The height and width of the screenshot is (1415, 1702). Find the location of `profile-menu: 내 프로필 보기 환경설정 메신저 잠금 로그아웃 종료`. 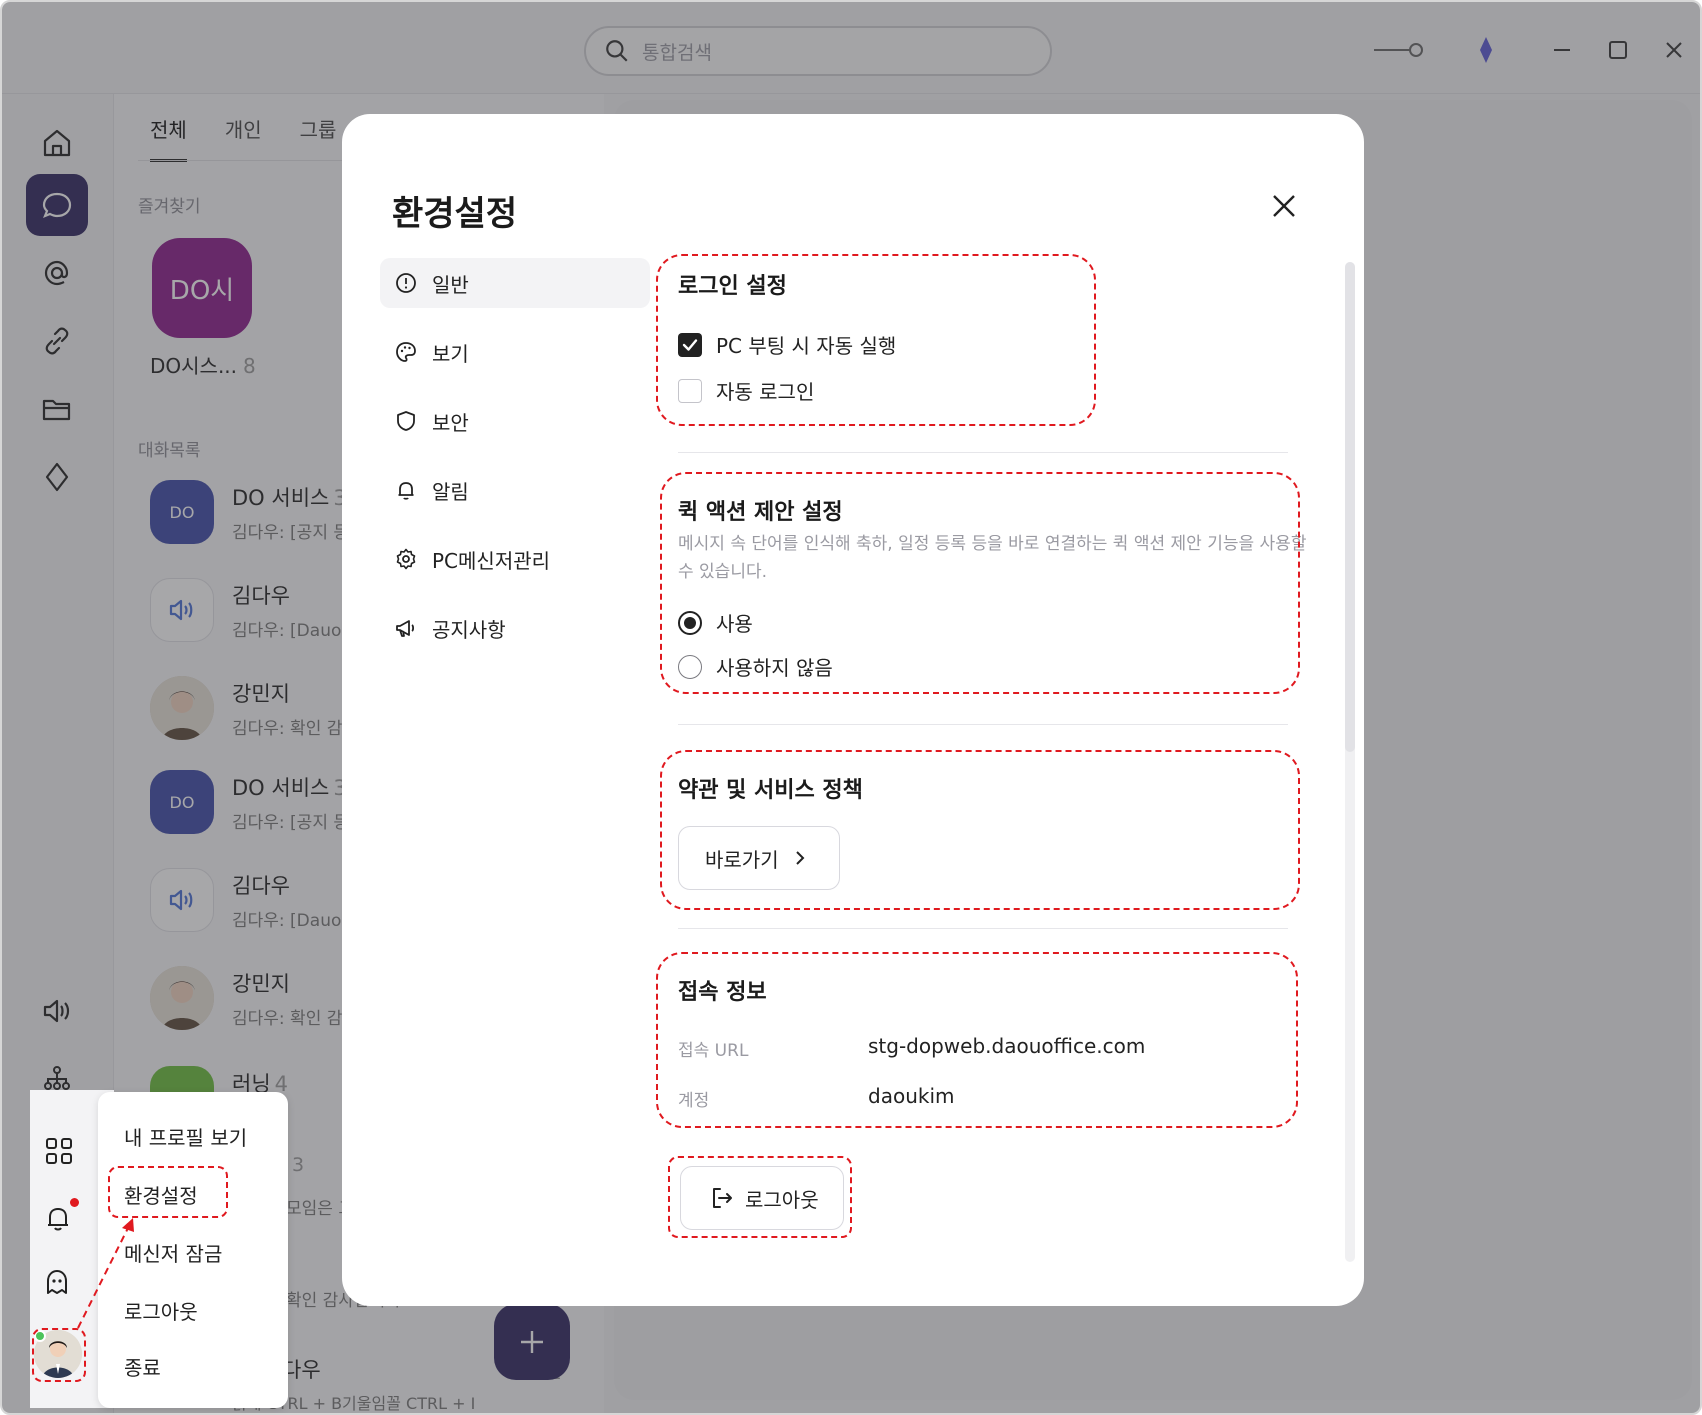

profile-menu: 내 프로필 보기 환경설정 메신저 잠금 로그아웃 종료 is located at coordinates (193, 1250).